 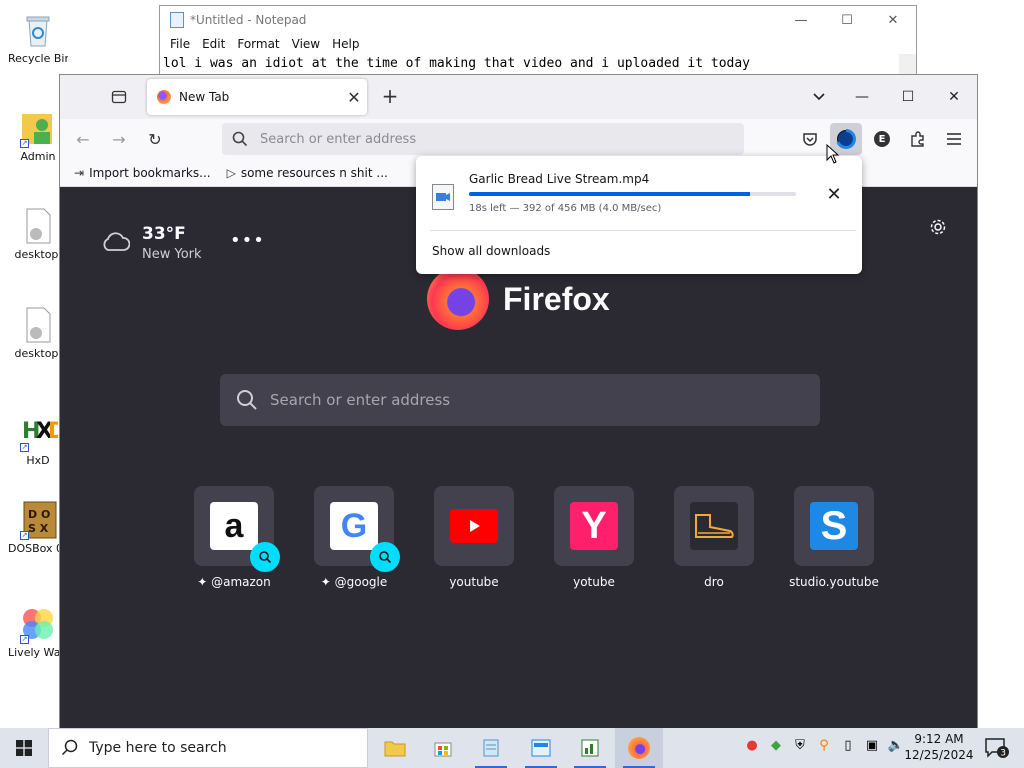 I want to click on download-filename: Garlic Bread Live Stream.mp4, so click(x=559, y=179).